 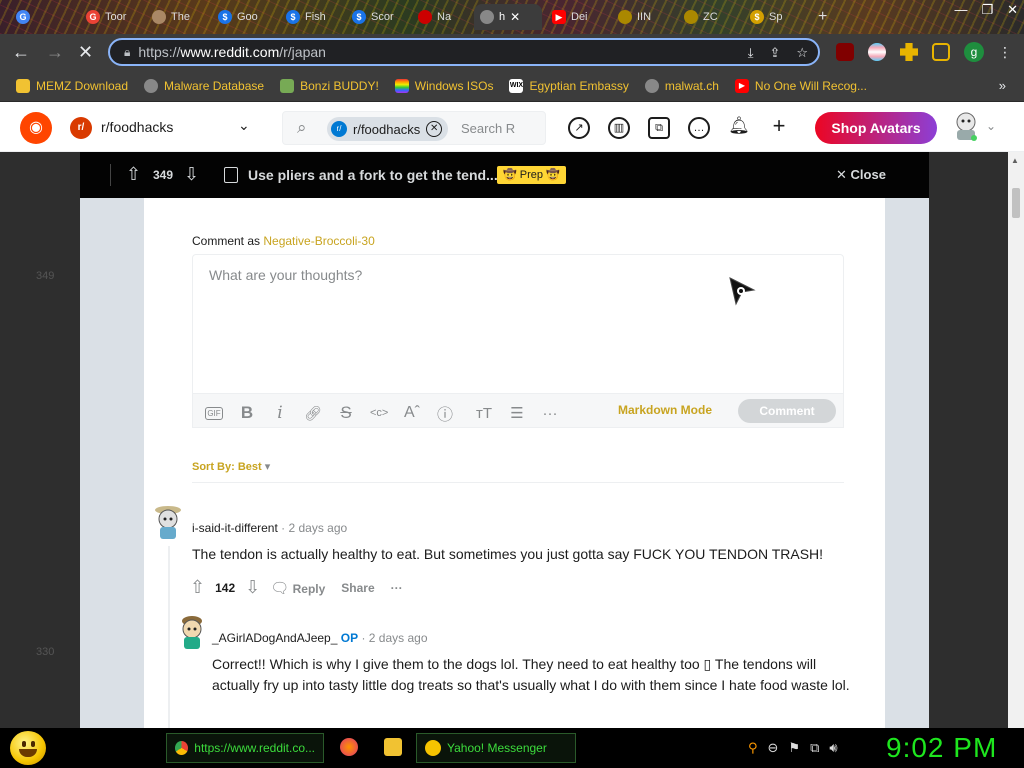 What do you see at coordinates (55, 52) in the screenshot?
I see `forward-icon: →` at bounding box center [55, 52].